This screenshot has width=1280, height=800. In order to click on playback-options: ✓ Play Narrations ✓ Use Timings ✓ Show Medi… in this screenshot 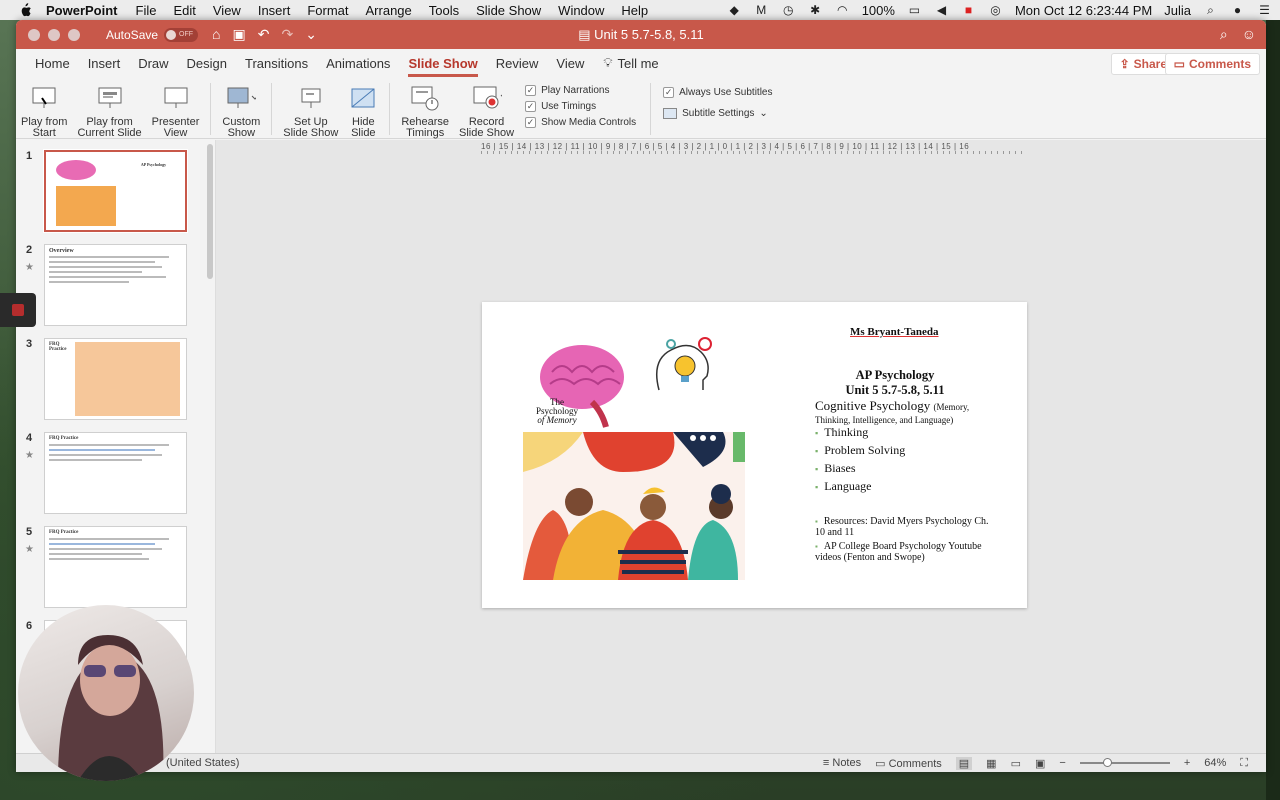, I will do `click(580, 105)`.